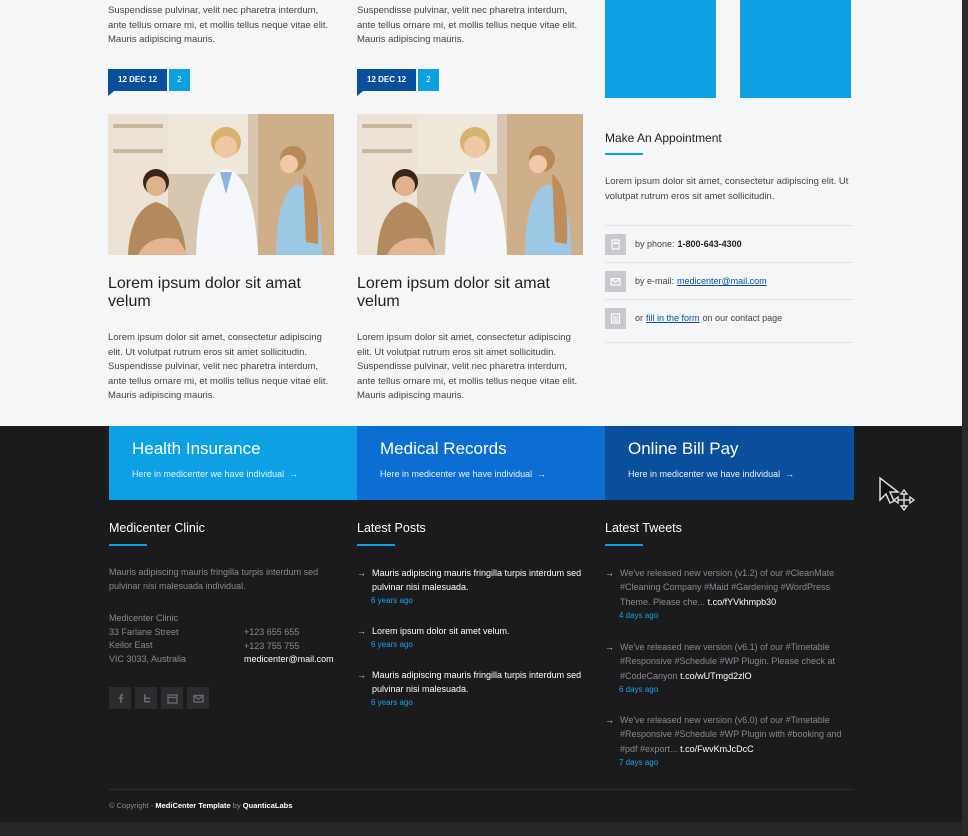 This screenshot has width=968, height=836. What do you see at coordinates (172, 698) in the screenshot?
I see `calendar-icon` at bounding box center [172, 698].